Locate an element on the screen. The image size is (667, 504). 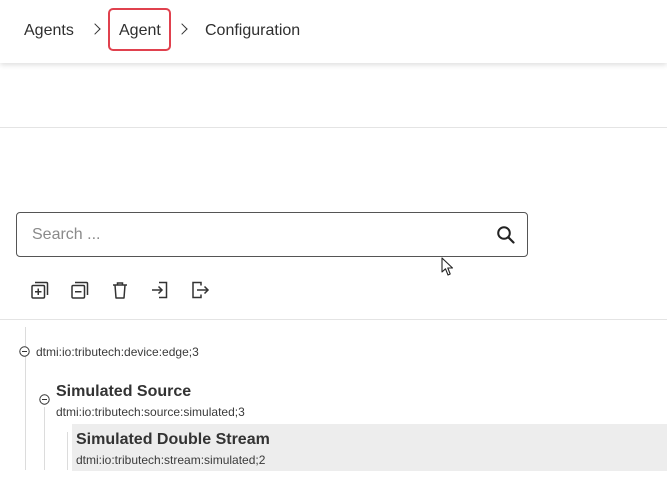
mouse-cursor-icon is located at coordinates (447, 266).